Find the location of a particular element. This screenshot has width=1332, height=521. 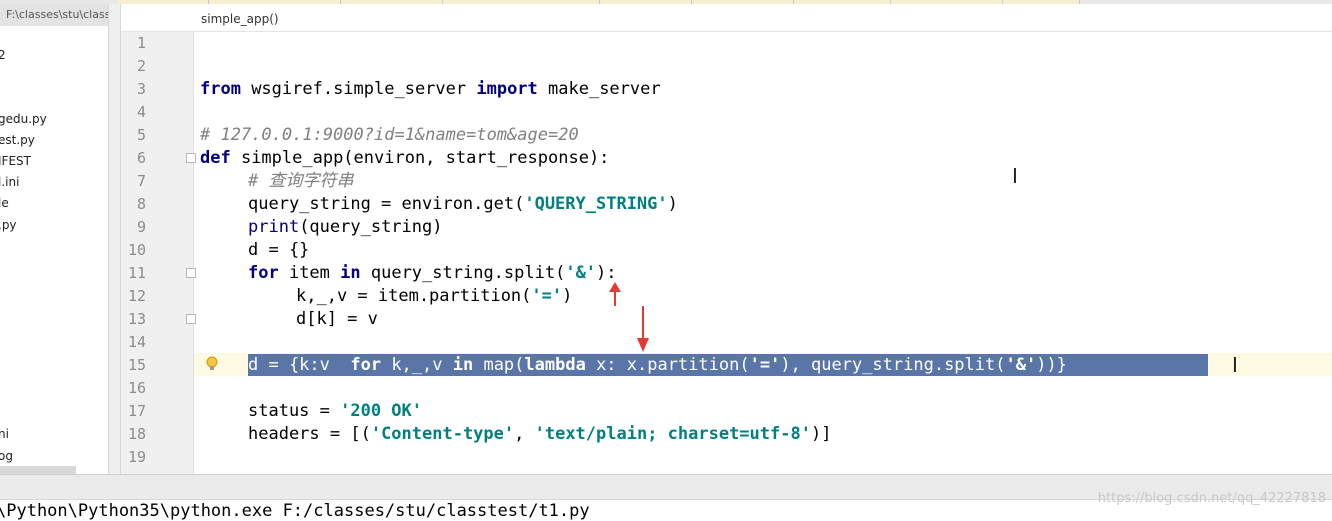

file-item: ni is located at coordinates (4, 434).